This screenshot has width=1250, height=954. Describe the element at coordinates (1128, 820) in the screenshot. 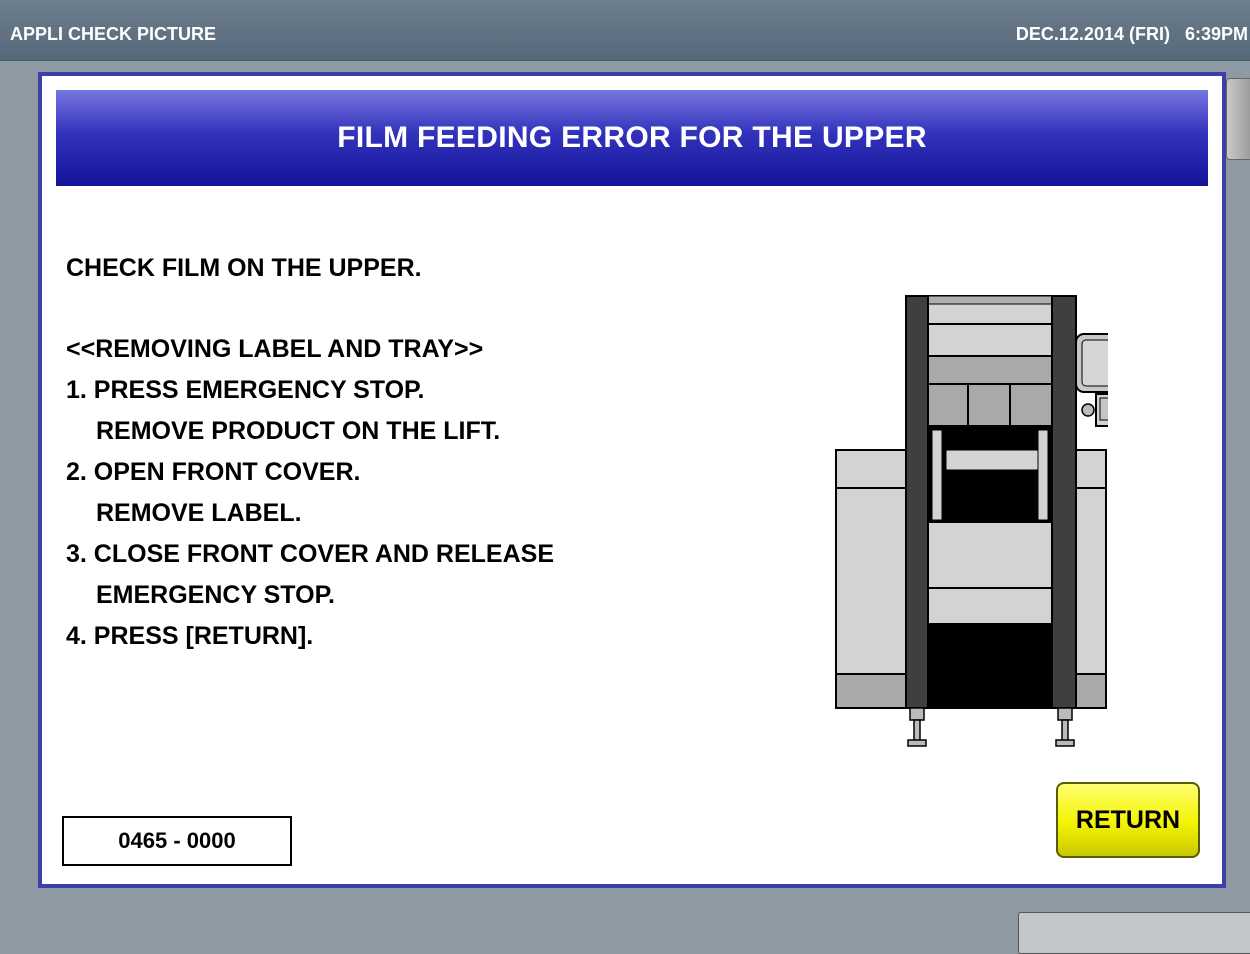

I see `return-button: RETURN` at that location.